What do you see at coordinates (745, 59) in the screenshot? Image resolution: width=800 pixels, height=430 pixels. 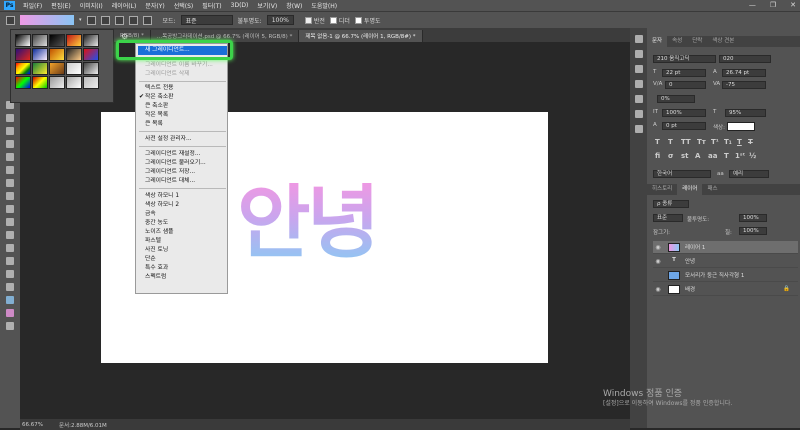 I see `font-weight-select: 020` at bounding box center [745, 59].